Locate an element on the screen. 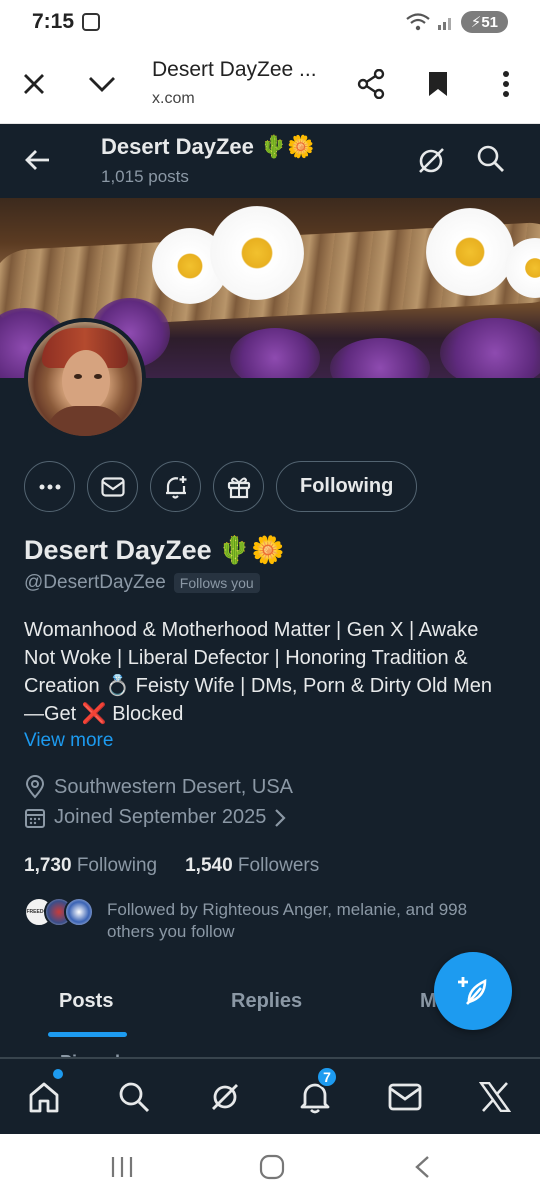  nav-search is located at coordinates (134, 1097).